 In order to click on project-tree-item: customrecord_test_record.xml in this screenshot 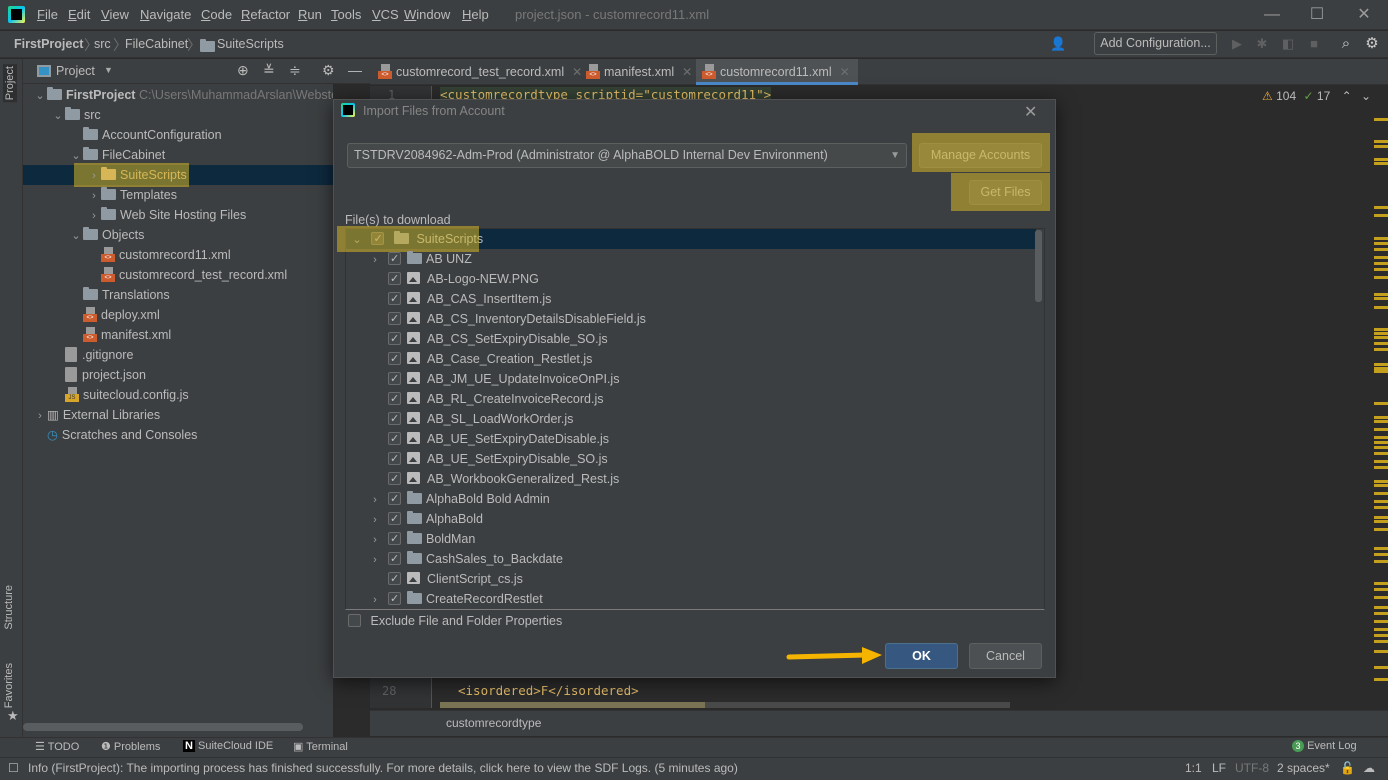, I will do `click(187, 275)`.